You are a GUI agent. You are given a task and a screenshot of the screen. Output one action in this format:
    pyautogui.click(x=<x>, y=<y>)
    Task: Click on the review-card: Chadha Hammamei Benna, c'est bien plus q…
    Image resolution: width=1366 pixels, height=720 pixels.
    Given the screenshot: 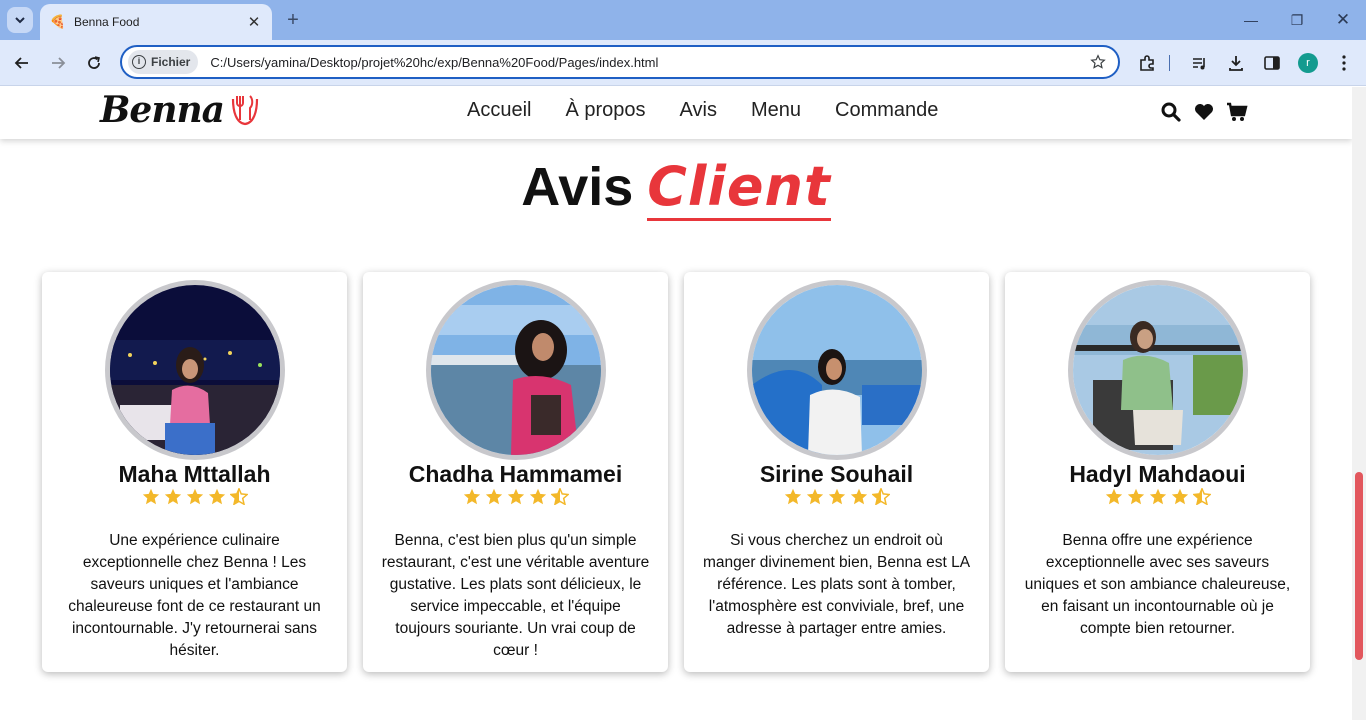 What is the action you would take?
    pyautogui.click(x=515, y=472)
    